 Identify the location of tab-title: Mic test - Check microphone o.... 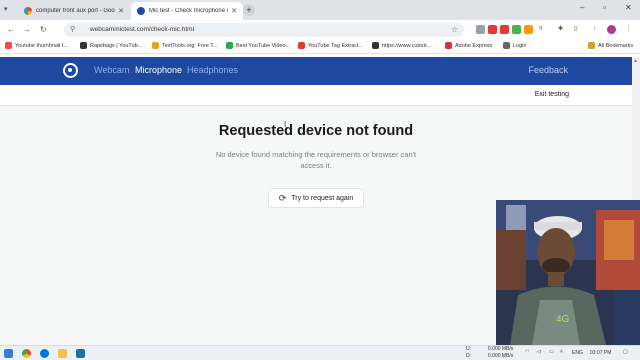
(189, 11).